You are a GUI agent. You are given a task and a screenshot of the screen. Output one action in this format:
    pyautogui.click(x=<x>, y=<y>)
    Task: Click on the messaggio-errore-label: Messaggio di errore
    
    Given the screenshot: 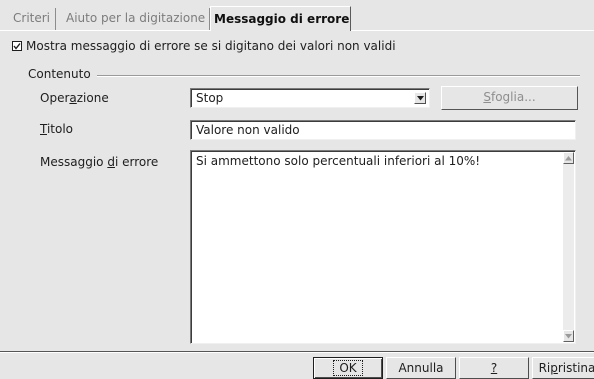 What is the action you would take?
    pyautogui.click(x=99, y=162)
    